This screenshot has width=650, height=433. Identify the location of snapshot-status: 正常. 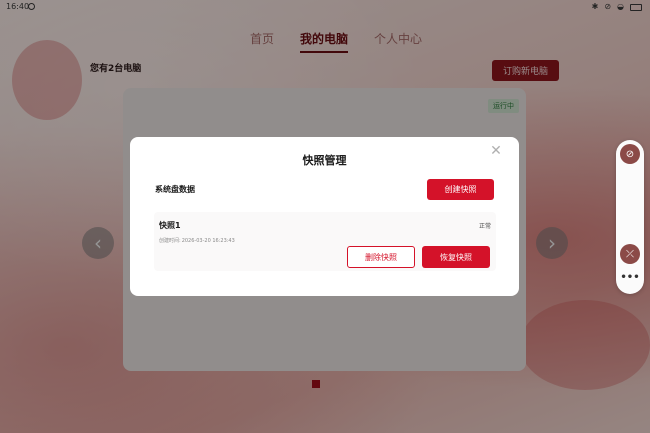
(484, 226).